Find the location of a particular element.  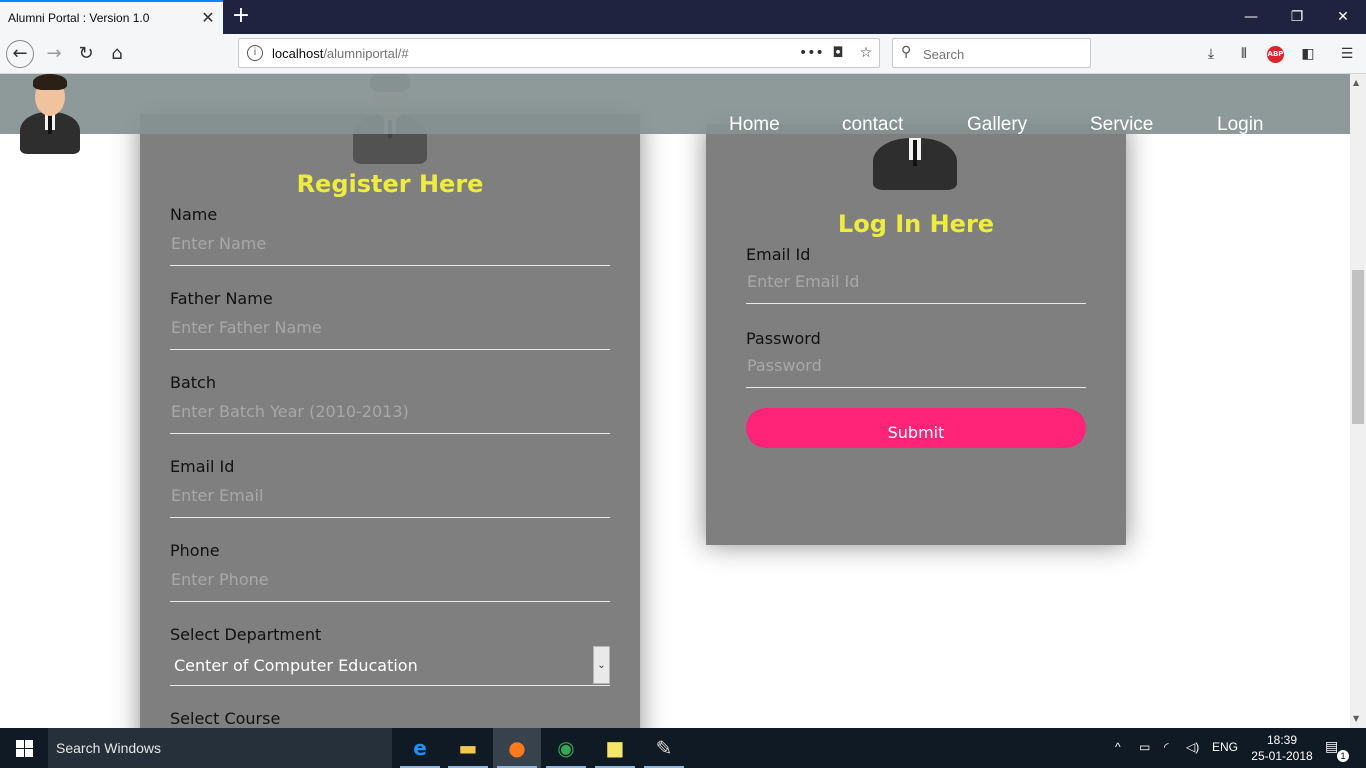

scrollbar-thumb is located at coordinates (1358, 347).